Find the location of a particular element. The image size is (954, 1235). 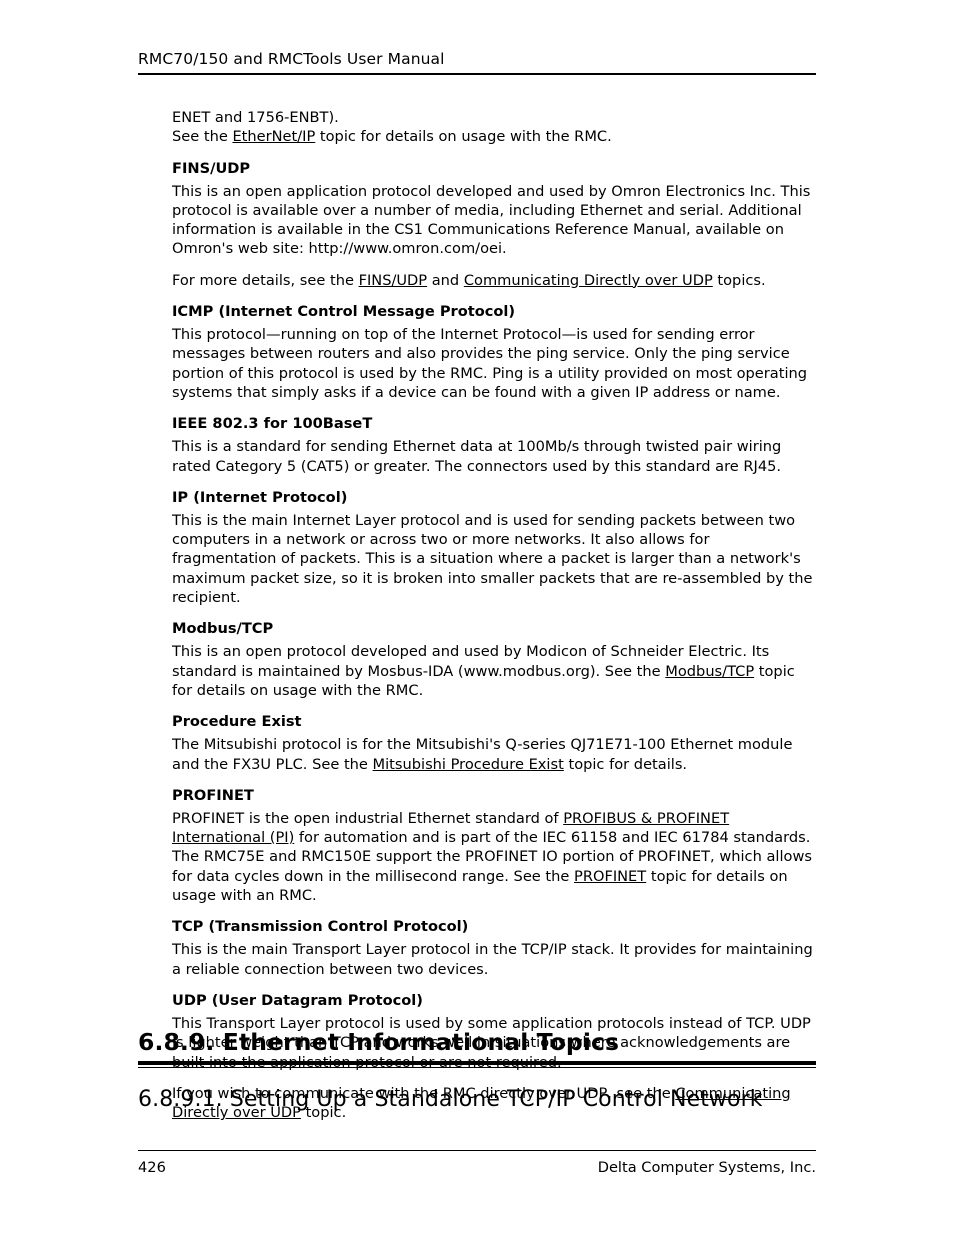

footer-page-number: 426 is located at coordinates (152, 1167).